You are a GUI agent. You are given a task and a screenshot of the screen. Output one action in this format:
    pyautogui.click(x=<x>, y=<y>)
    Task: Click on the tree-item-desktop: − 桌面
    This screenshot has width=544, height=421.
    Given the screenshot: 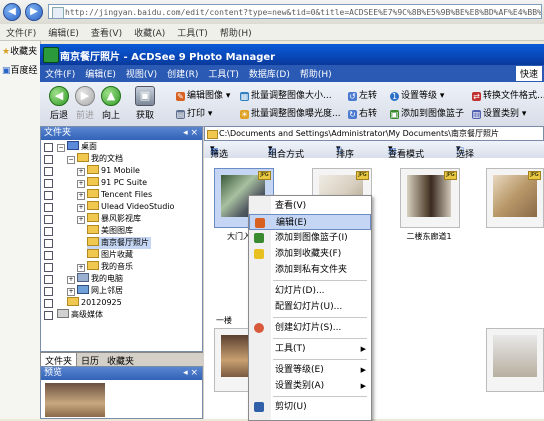 What is the action you would take?
    pyautogui.click(x=121, y=147)
    